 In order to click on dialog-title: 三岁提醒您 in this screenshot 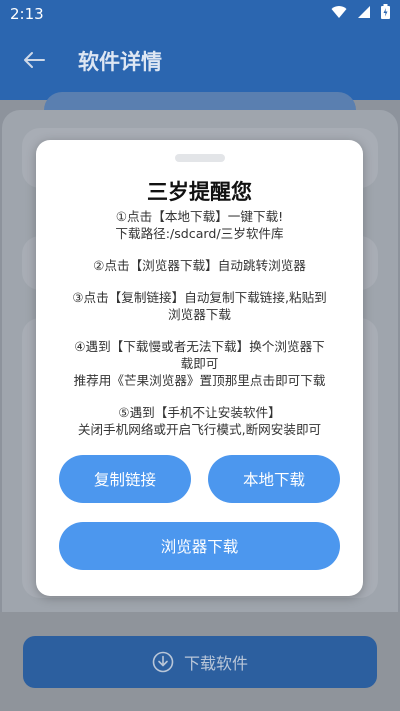, I will do `click(199, 192)`.